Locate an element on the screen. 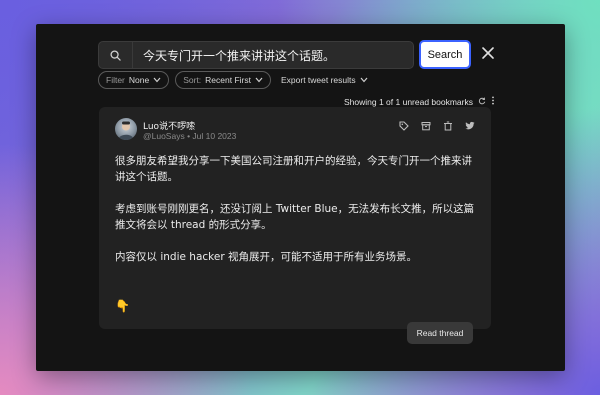  export-label: Export tweet results is located at coordinates (318, 80).